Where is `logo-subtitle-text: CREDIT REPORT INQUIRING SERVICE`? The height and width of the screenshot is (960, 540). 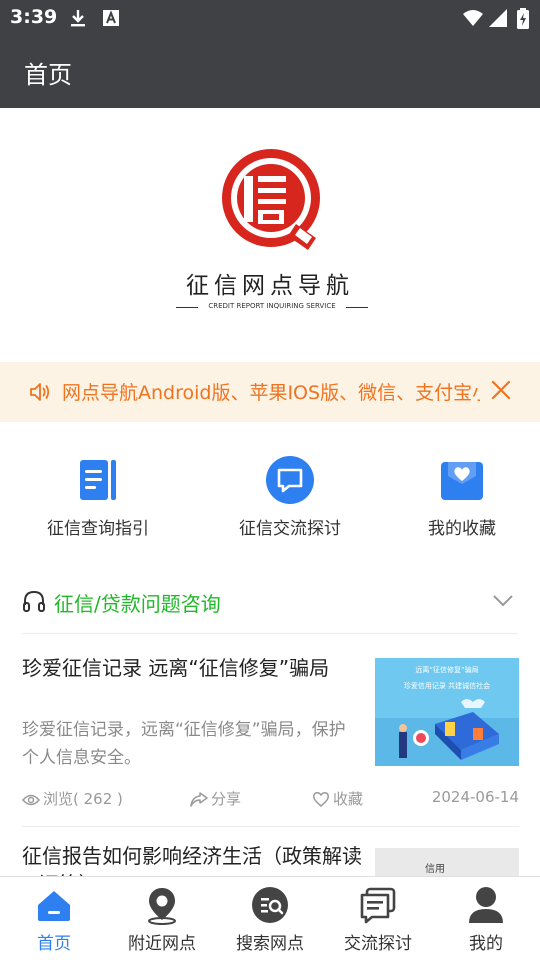 logo-subtitle-text: CREDIT REPORT INQUIRING SERVICE is located at coordinates (272, 306).